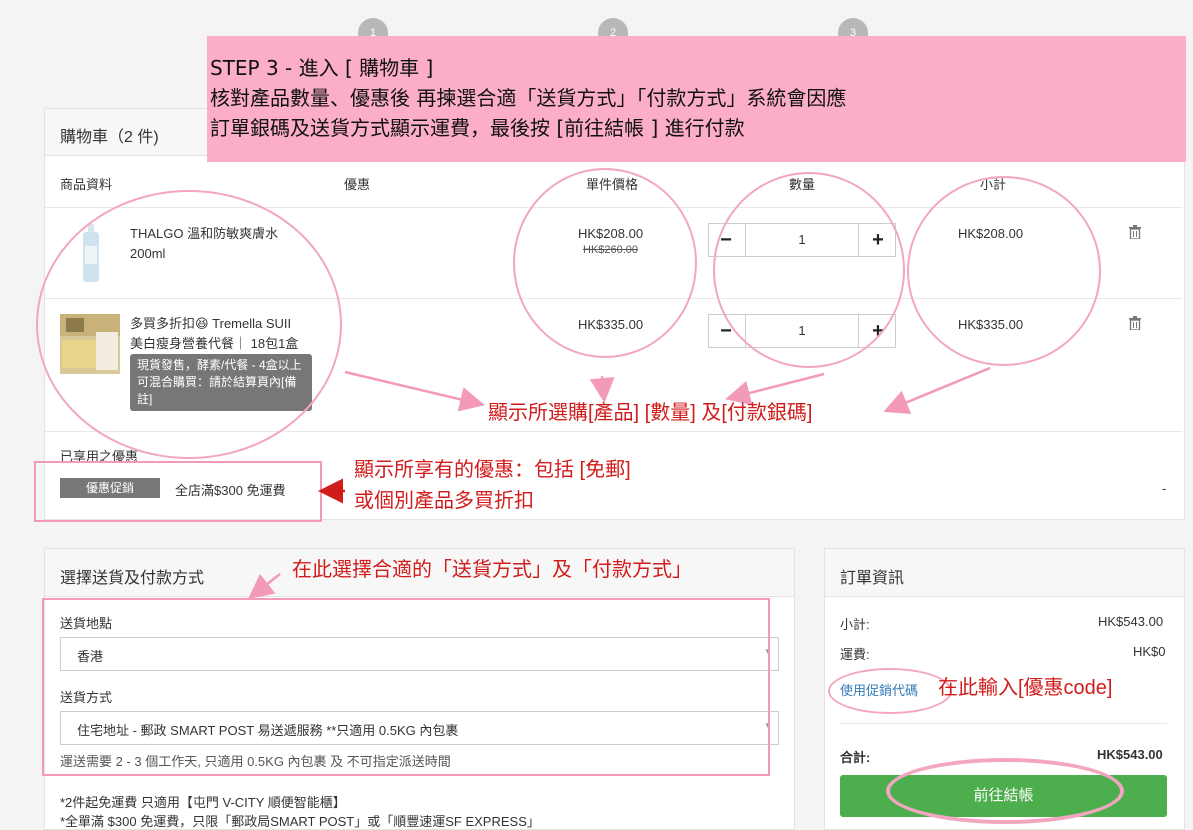 The width and height of the screenshot is (1193, 830). What do you see at coordinates (1025, 688) in the screenshot?
I see `annotation-enter-code: 在此輸入[優惠code]` at bounding box center [1025, 688].